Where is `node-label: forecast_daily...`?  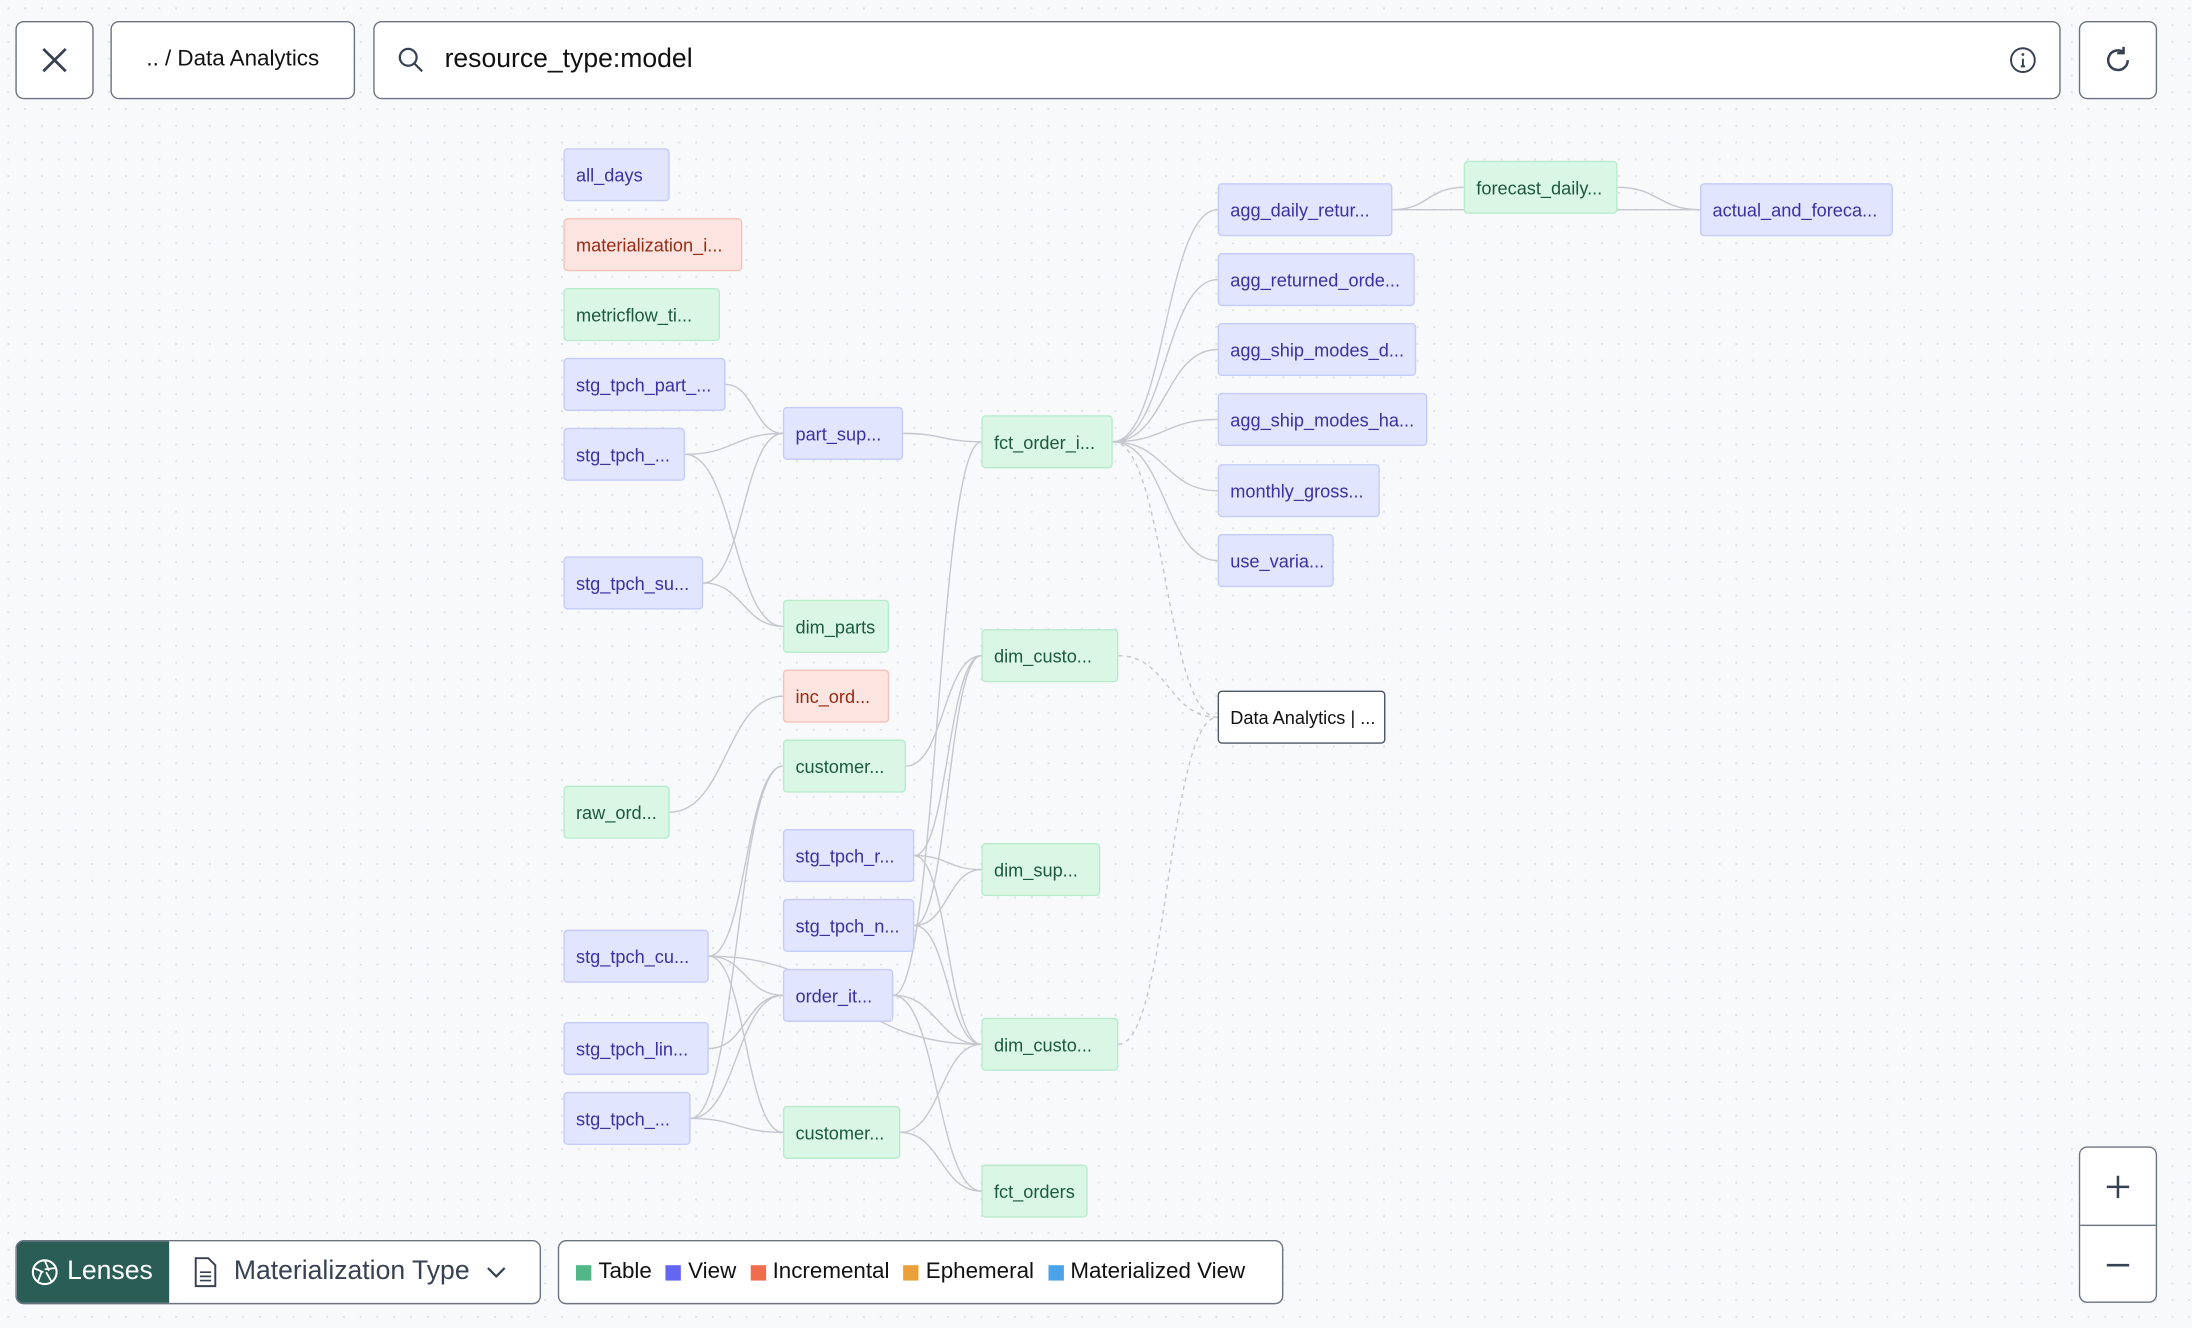
node-label: forecast_daily... is located at coordinates (1539, 187).